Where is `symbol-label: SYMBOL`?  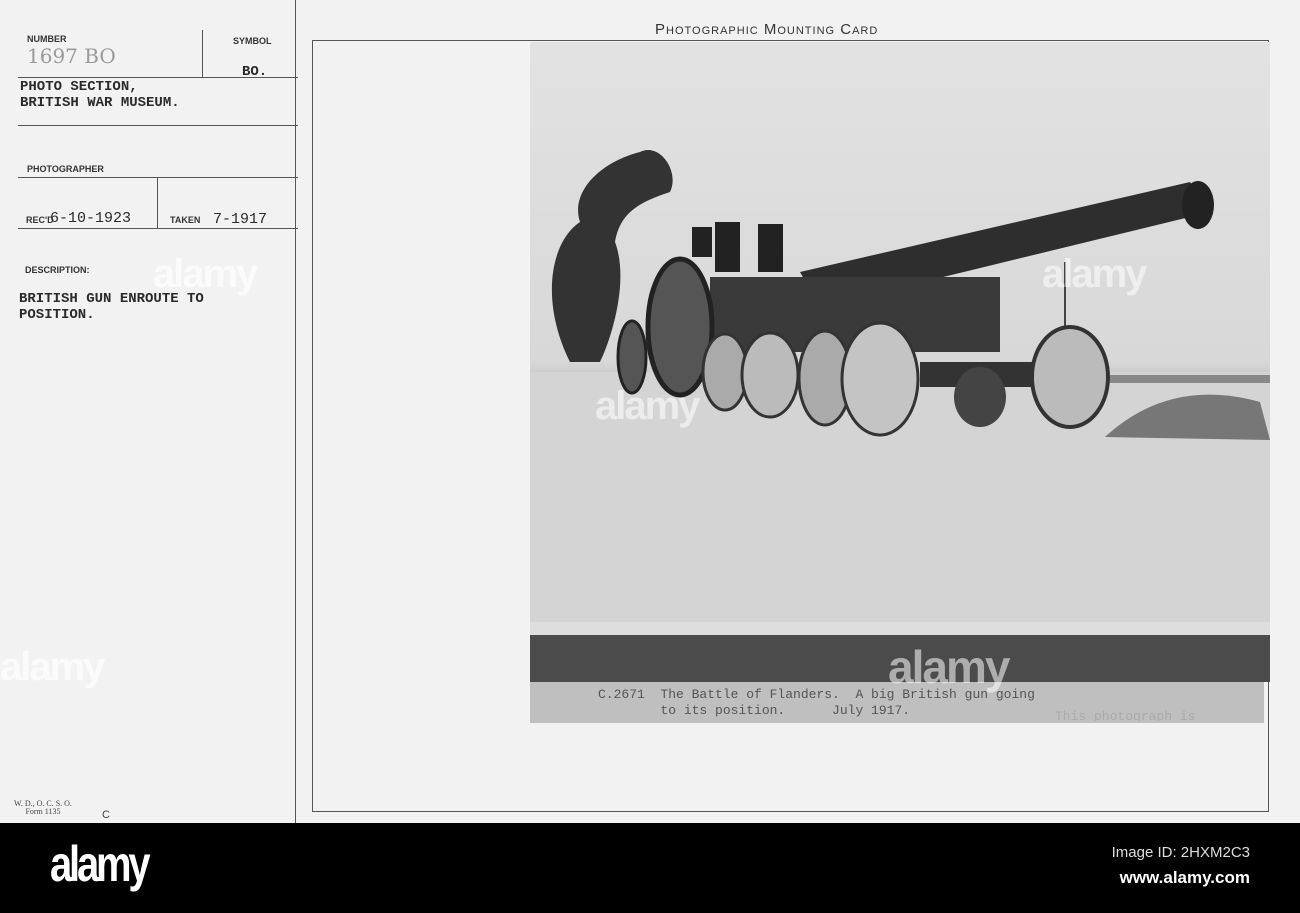 symbol-label: SYMBOL is located at coordinates (252, 41).